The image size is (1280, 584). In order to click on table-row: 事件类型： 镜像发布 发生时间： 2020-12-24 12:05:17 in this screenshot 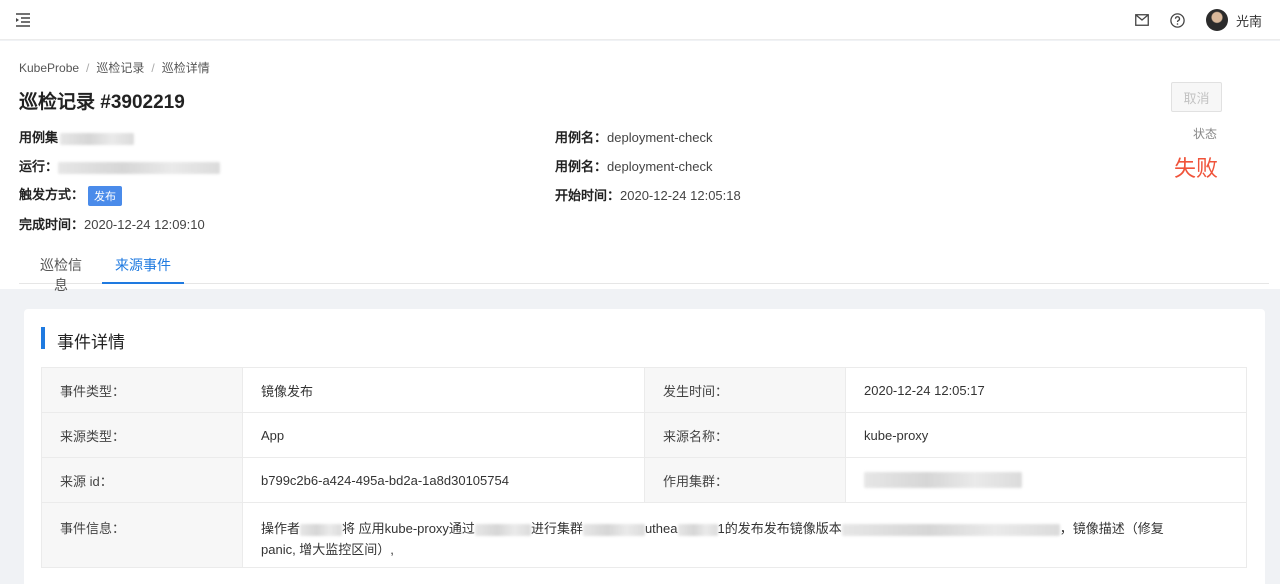, I will do `click(644, 390)`.